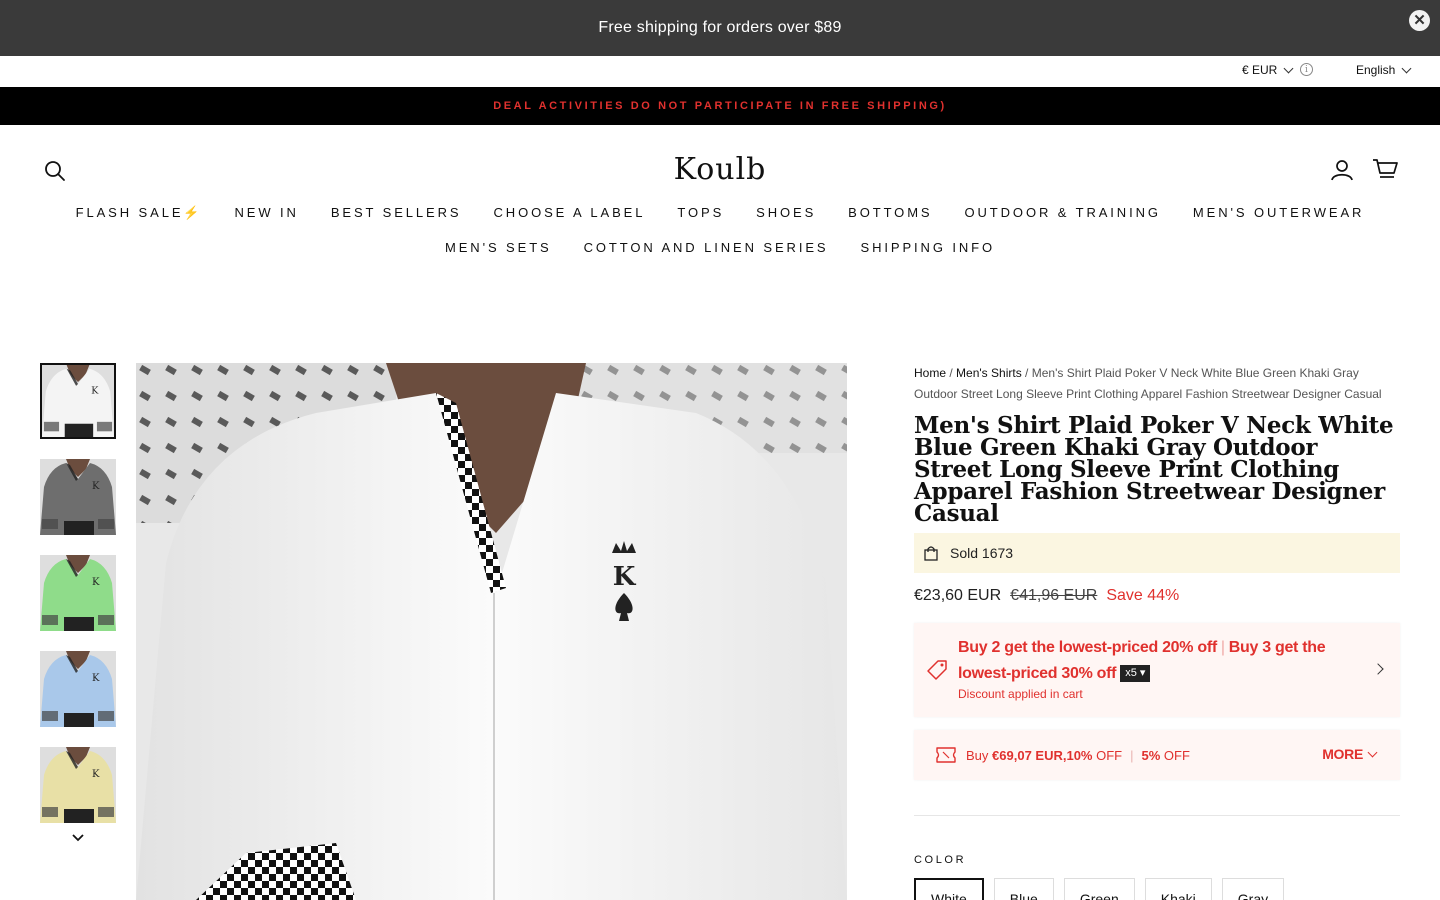 Image resolution: width=1440 pixels, height=900 pixels. Describe the element at coordinates (266, 213) in the screenshot. I see `nav-item-new-in: NEW IN` at that location.